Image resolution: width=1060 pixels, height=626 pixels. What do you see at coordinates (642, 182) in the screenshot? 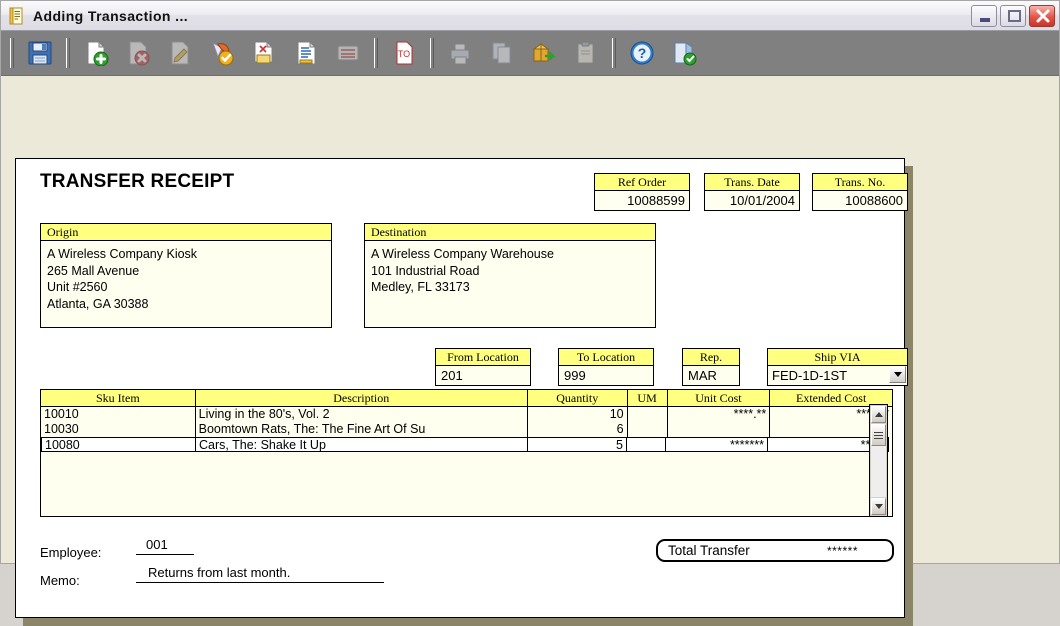
I see `ref-order-label: Ref Order` at bounding box center [642, 182].